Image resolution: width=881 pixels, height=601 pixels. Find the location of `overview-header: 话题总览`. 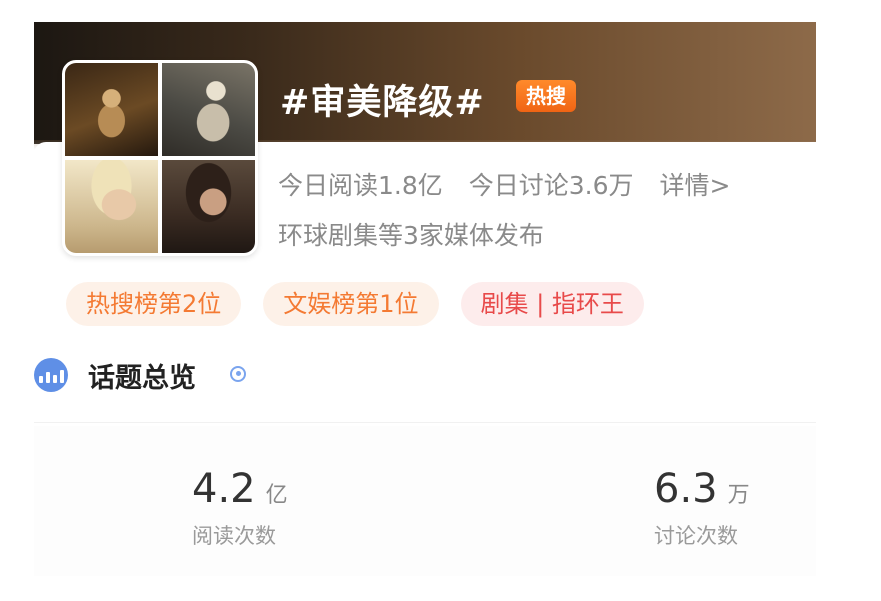

overview-header: 话题总览 is located at coordinates (425, 387).